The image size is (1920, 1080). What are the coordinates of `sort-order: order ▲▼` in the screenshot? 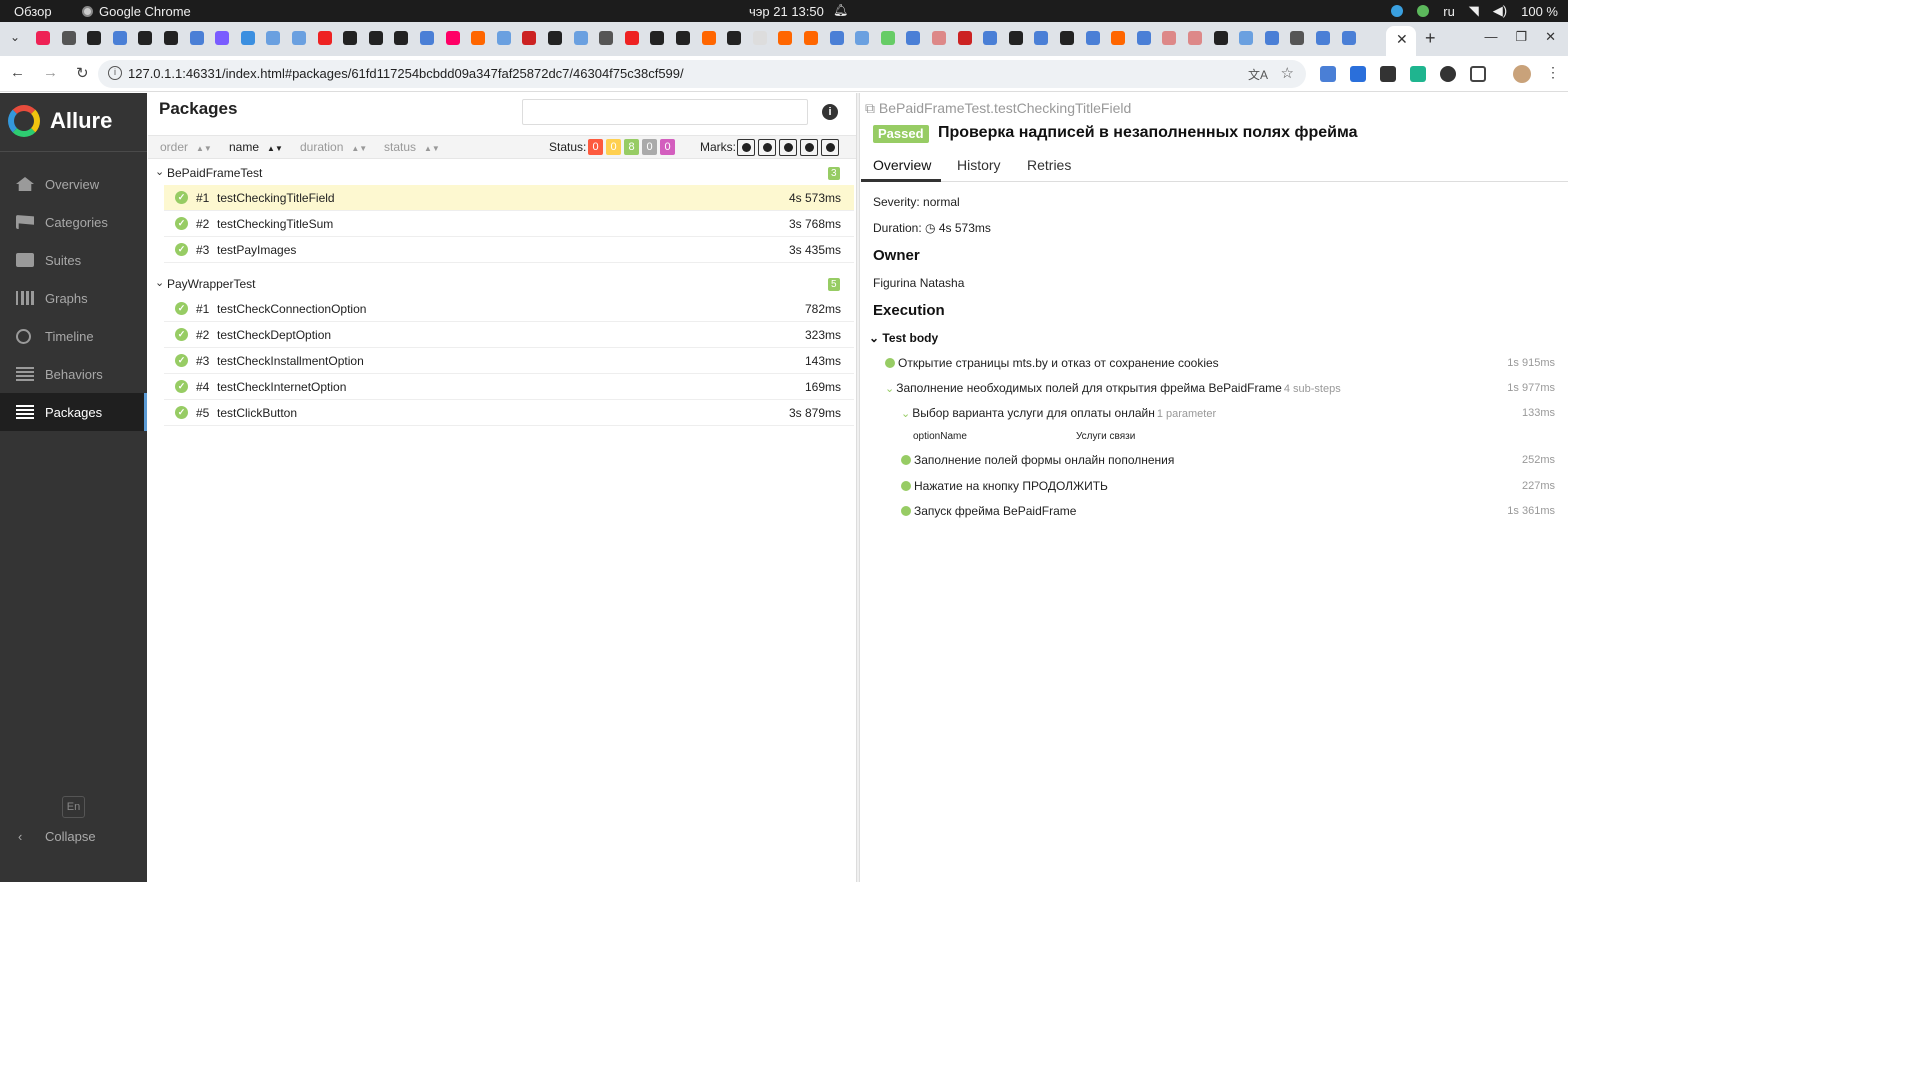 It's located at (186, 147).